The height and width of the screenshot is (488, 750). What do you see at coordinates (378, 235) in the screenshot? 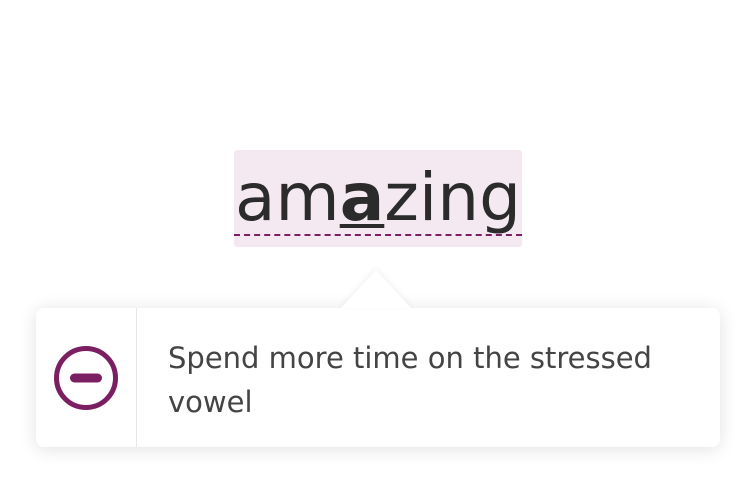
I see `word-dashed-underline` at bounding box center [378, 235].